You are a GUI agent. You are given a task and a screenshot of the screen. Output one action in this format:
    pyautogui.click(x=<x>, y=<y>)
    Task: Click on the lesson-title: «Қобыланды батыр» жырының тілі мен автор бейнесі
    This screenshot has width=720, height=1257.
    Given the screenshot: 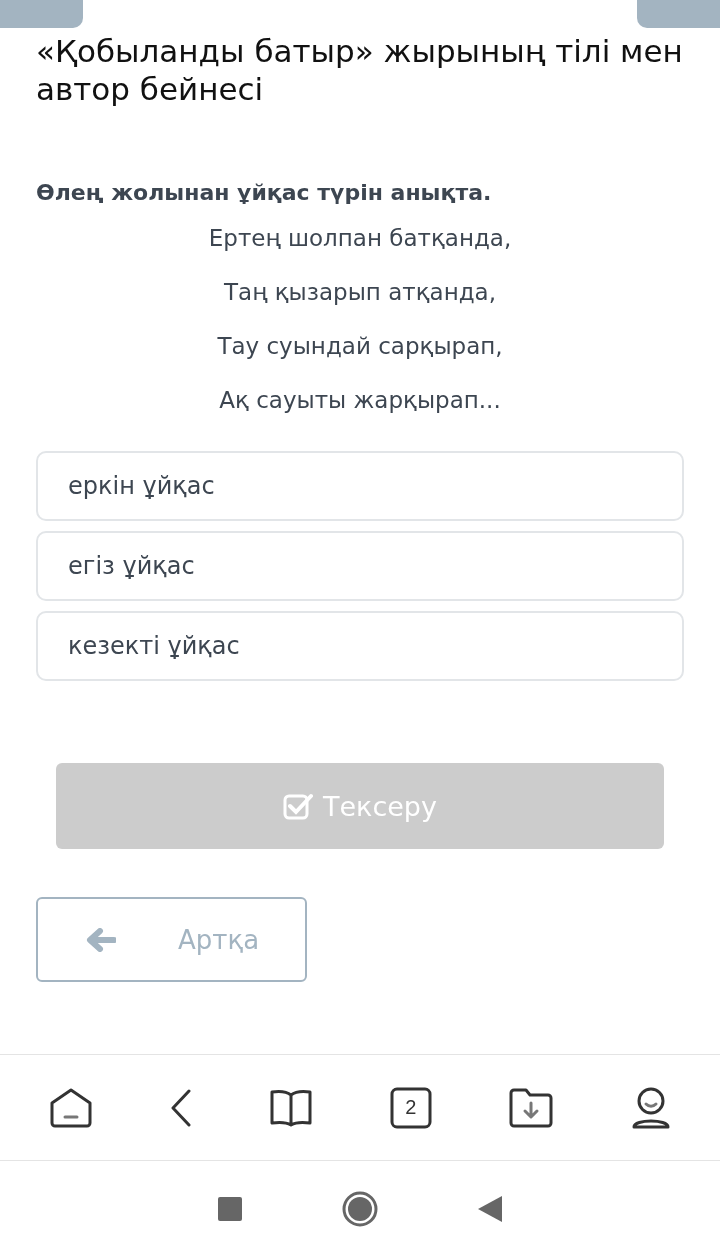 What is the action you would take?
    pyautogui.click(x=360, y=70)
    